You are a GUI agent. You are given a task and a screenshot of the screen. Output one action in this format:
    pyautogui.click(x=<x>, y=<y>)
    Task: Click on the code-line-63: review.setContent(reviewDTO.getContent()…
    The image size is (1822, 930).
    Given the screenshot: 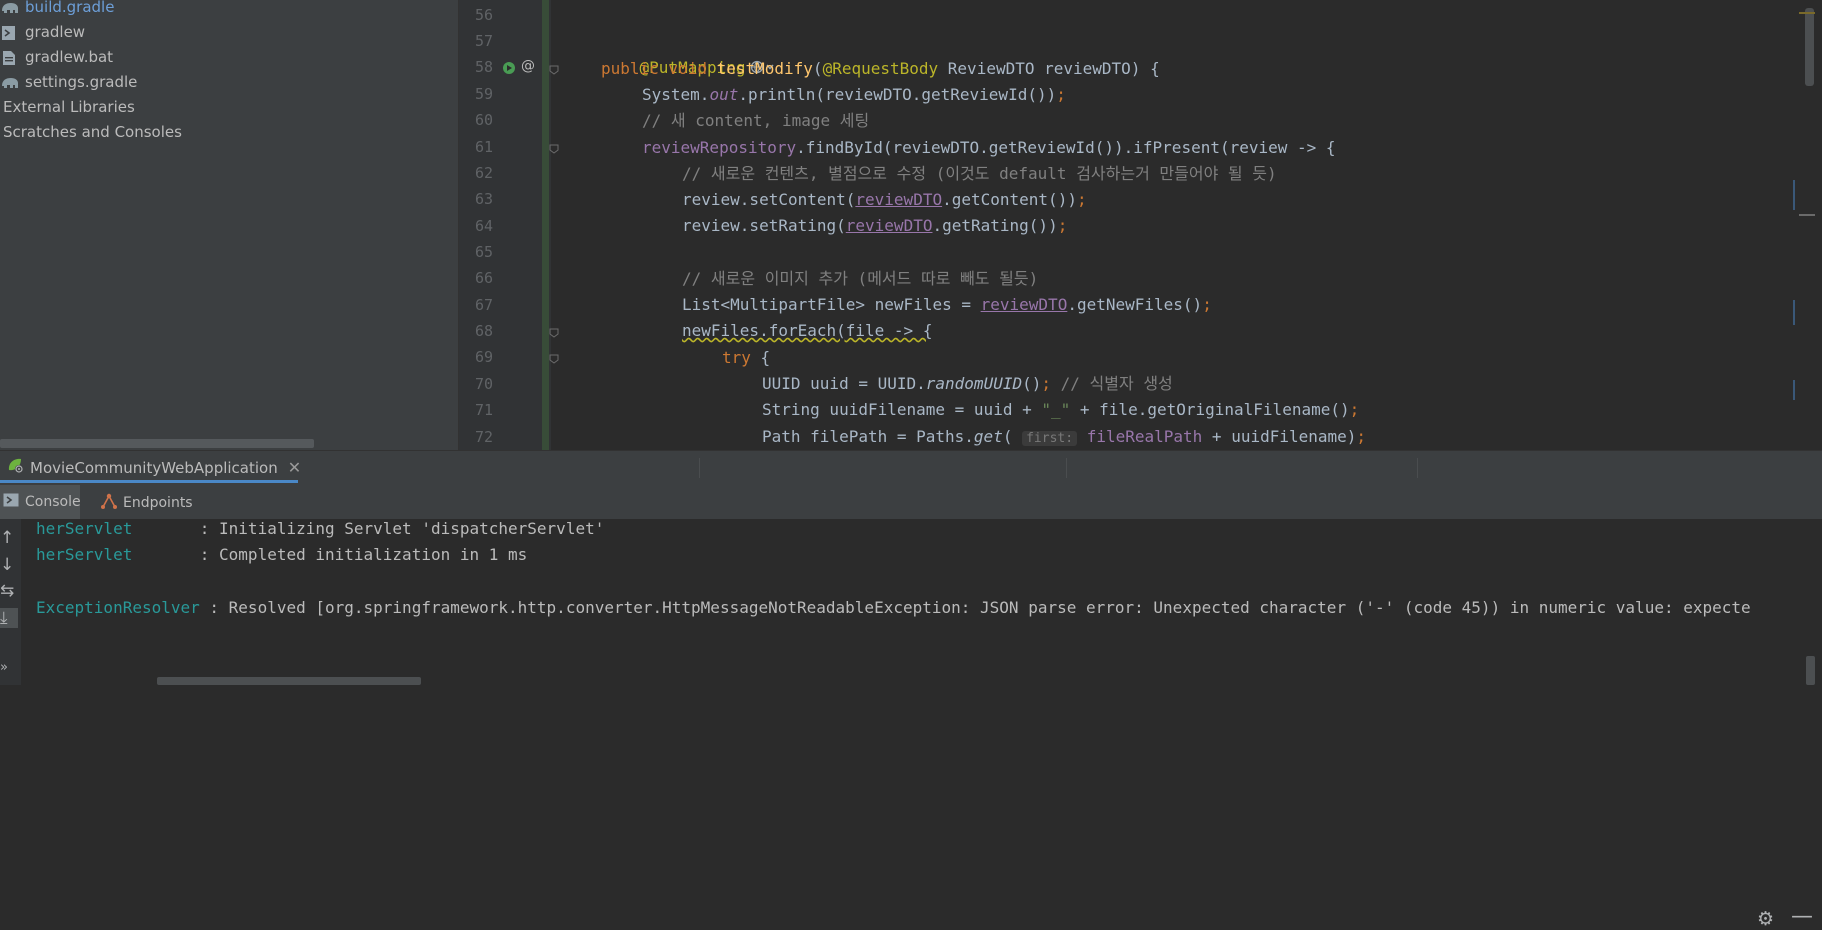 What is the action you would take?
    pyautogui.click(x=884, y=200)
    